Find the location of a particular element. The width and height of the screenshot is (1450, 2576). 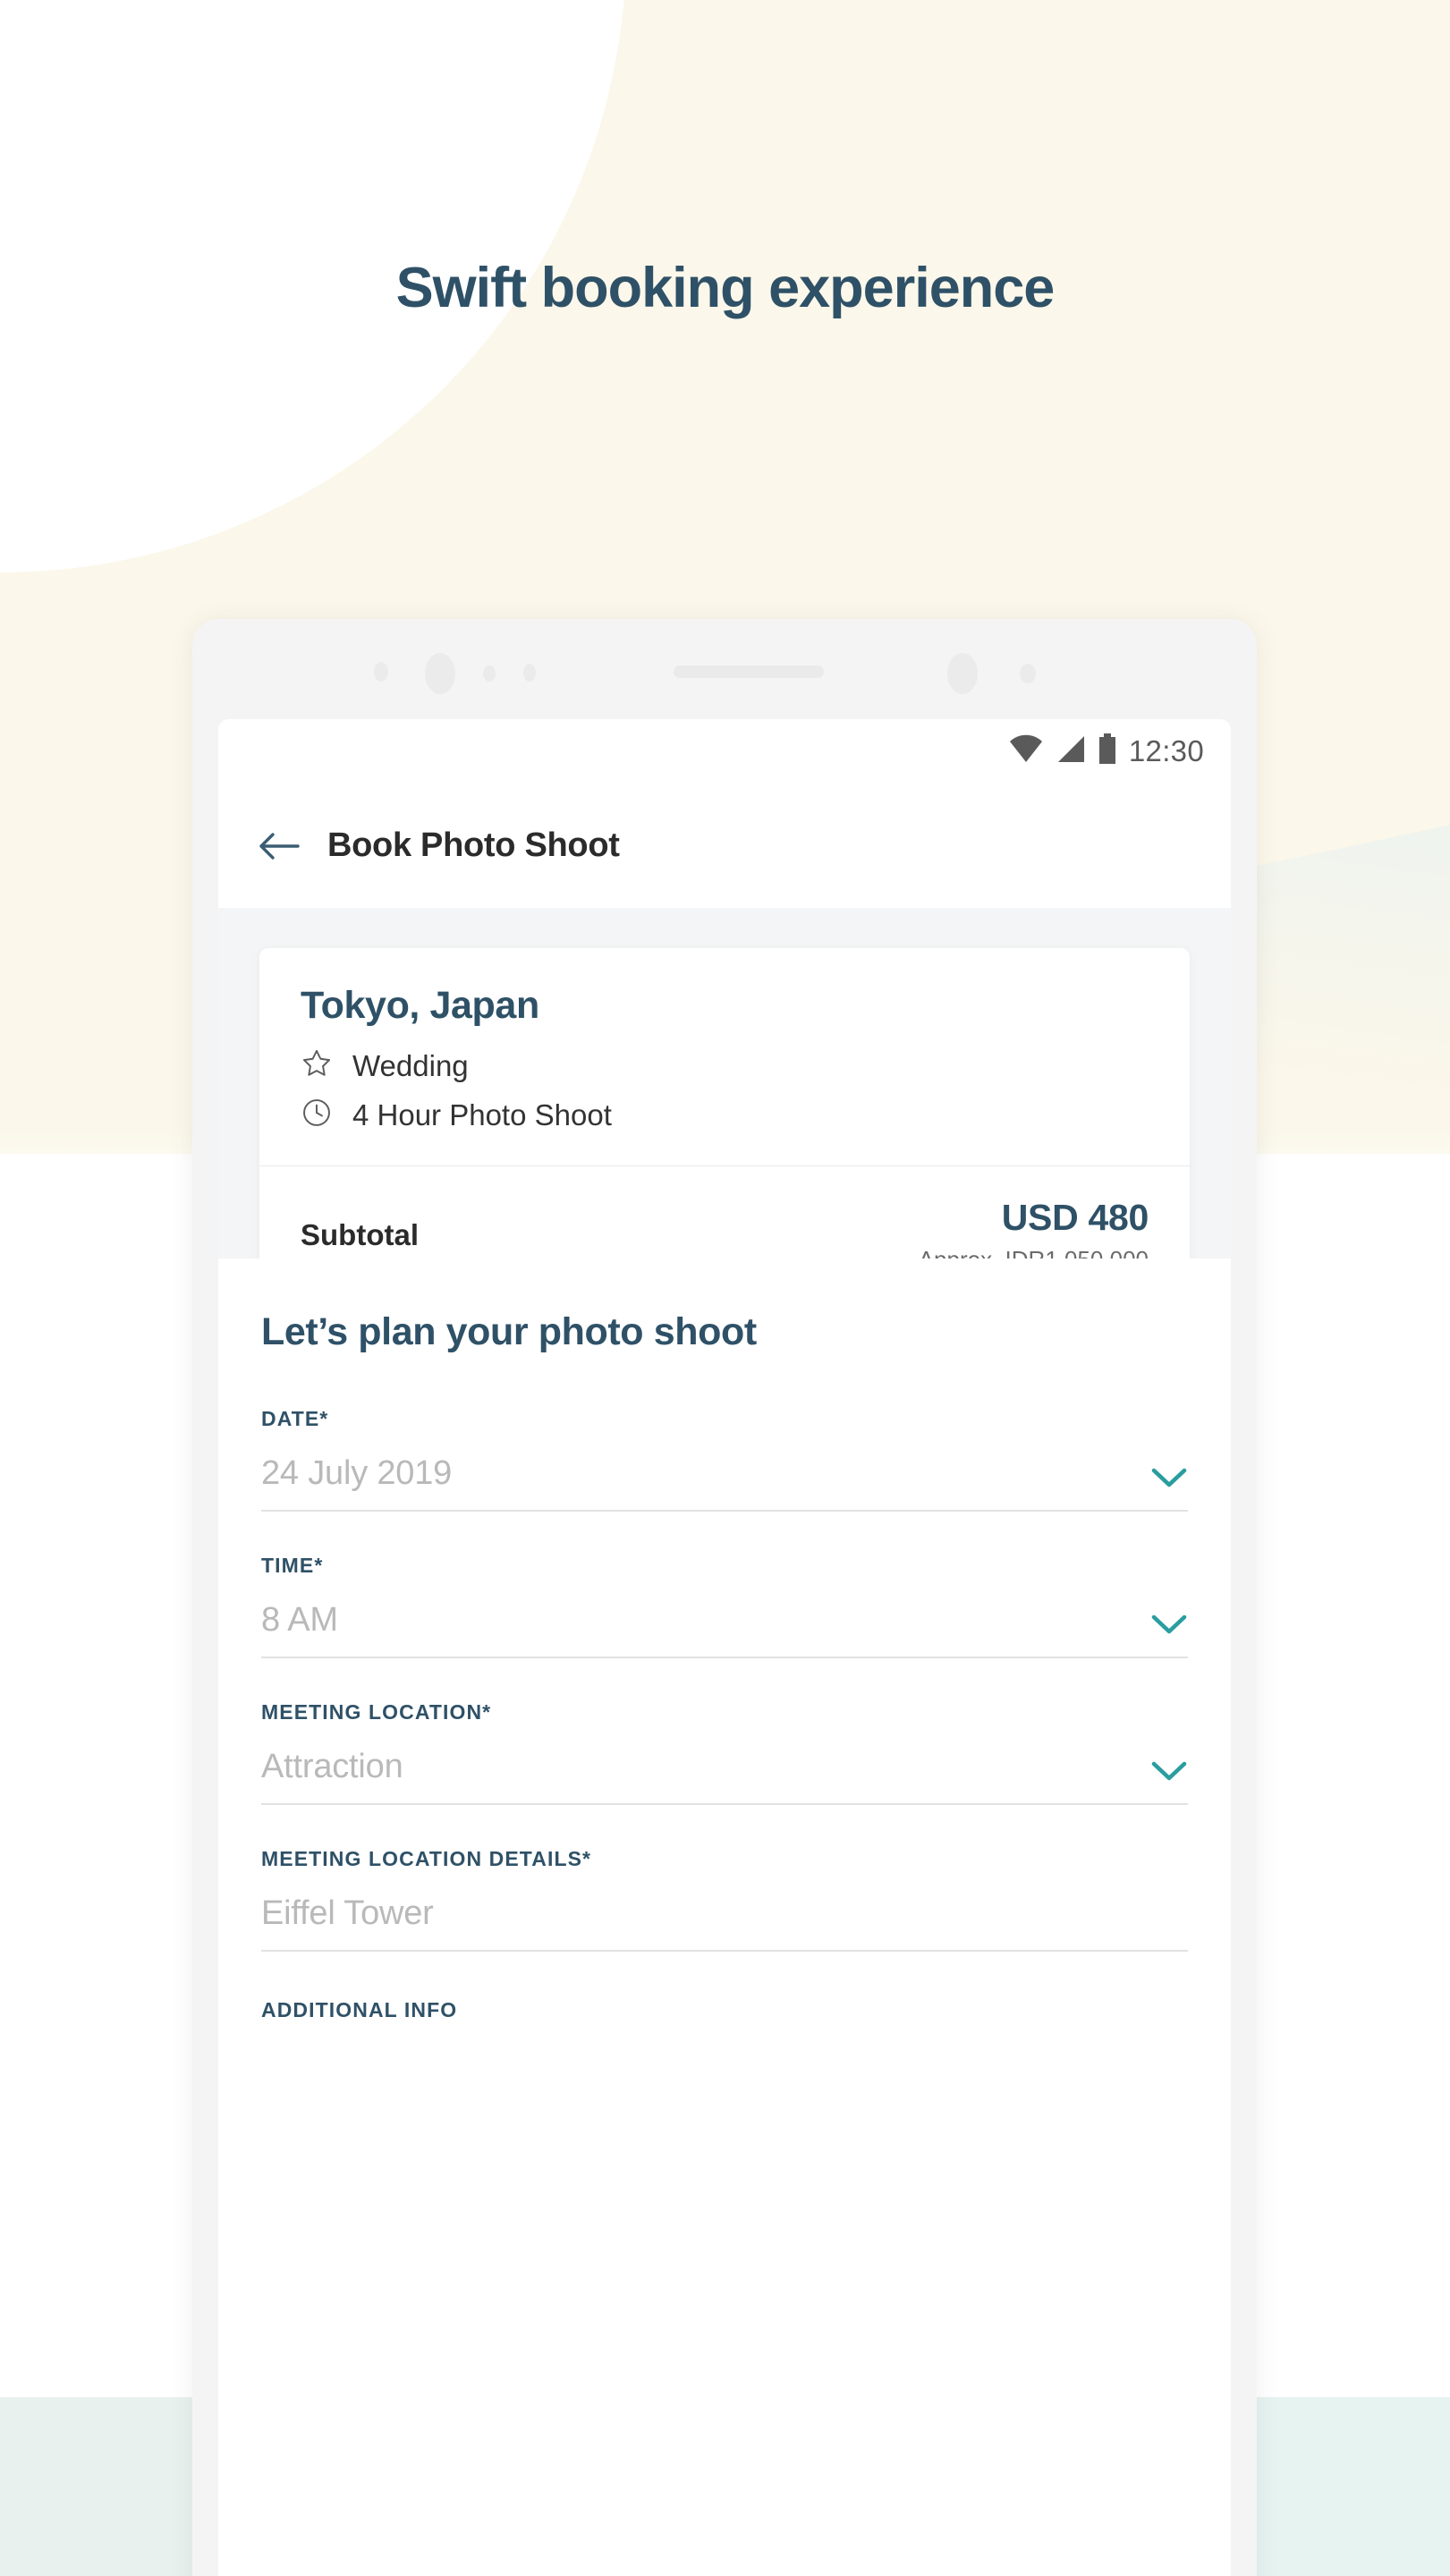

phone-sensor-row is located at coordinates (724, 668).